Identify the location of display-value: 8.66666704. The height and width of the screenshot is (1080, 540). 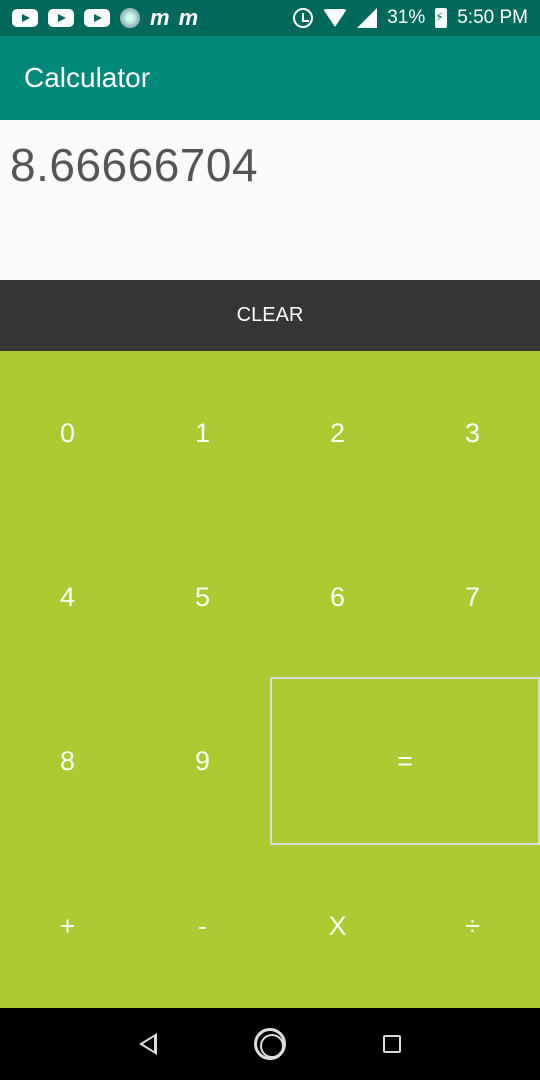
(134, 165).